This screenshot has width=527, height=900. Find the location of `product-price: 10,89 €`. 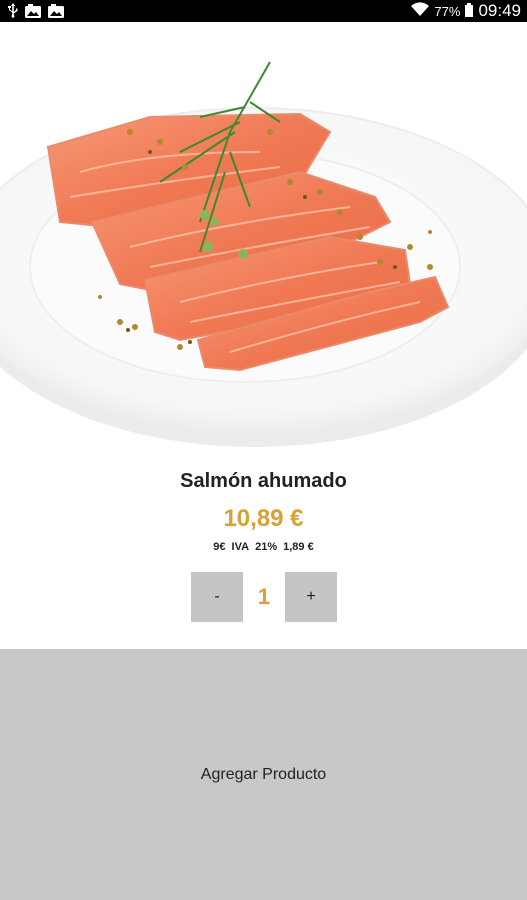

product-price: 10,89 € is located at coordinates (263, 518).